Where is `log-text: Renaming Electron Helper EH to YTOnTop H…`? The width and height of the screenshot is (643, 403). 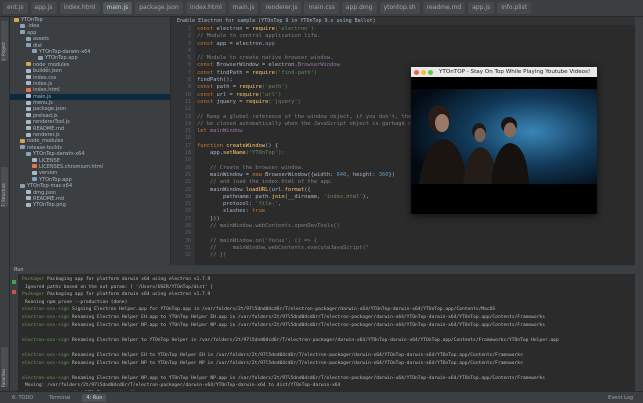
log-text: Renaming Electron Helper EH to YTOnTop H… is located at coordinates (297, 355).